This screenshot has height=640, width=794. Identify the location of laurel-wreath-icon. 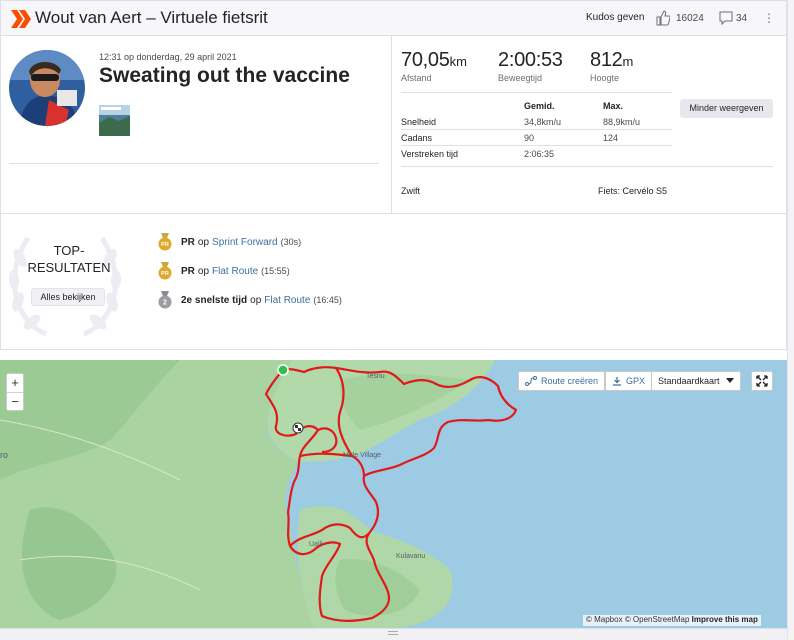
(65, 286).